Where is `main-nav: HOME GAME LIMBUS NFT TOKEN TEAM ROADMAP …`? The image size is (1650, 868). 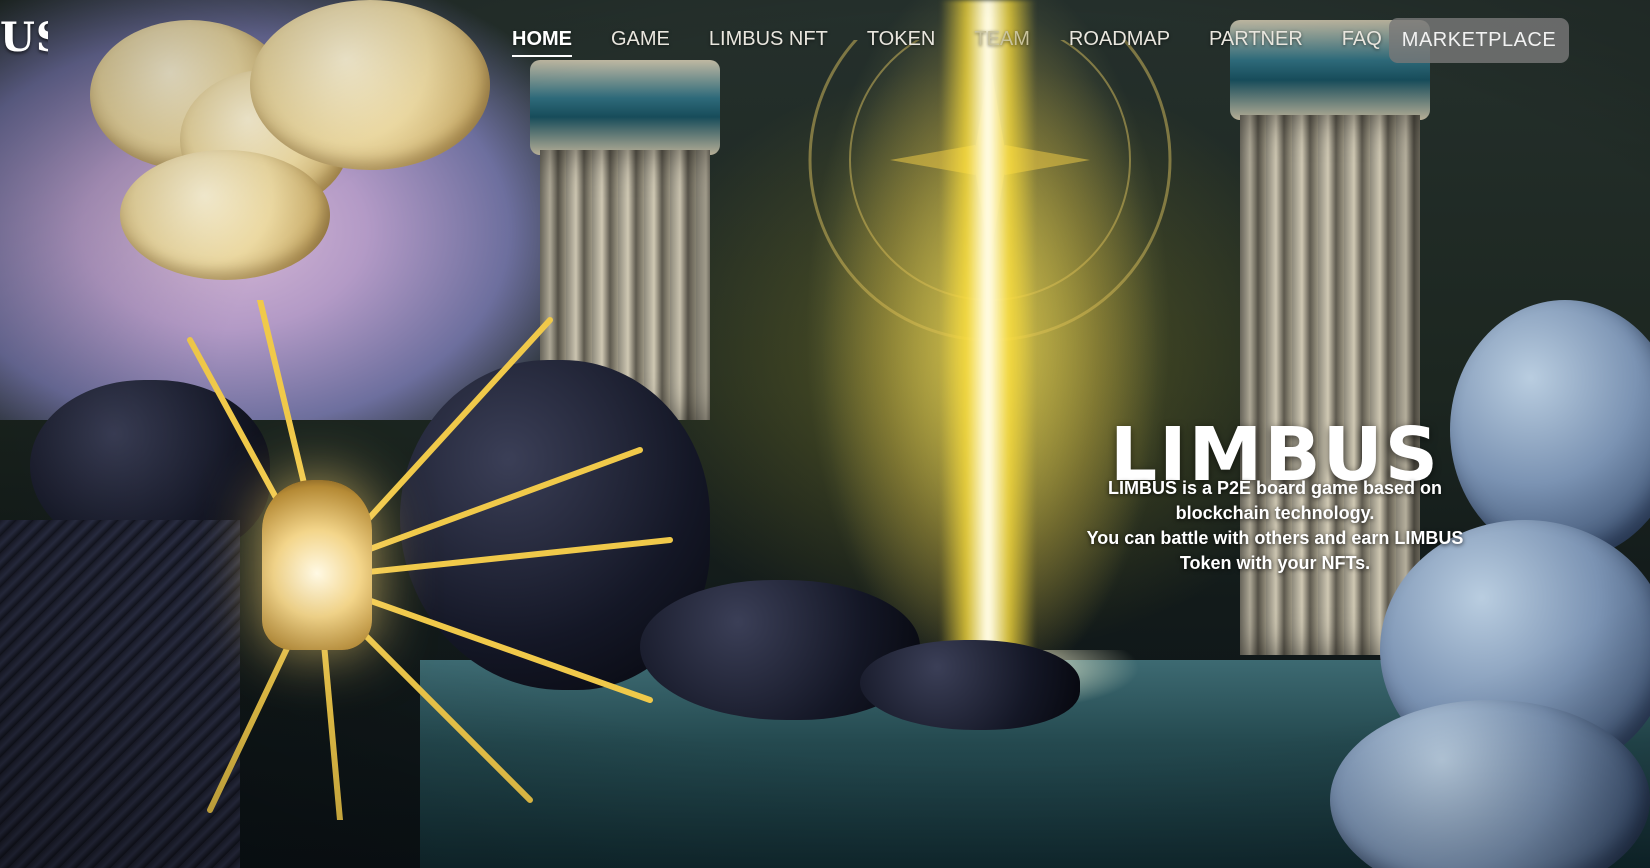
main-nav: HOME GAME LIMBUS NFT TOKEN TEAM ROADMAP … is located at coordinates (966, 42).